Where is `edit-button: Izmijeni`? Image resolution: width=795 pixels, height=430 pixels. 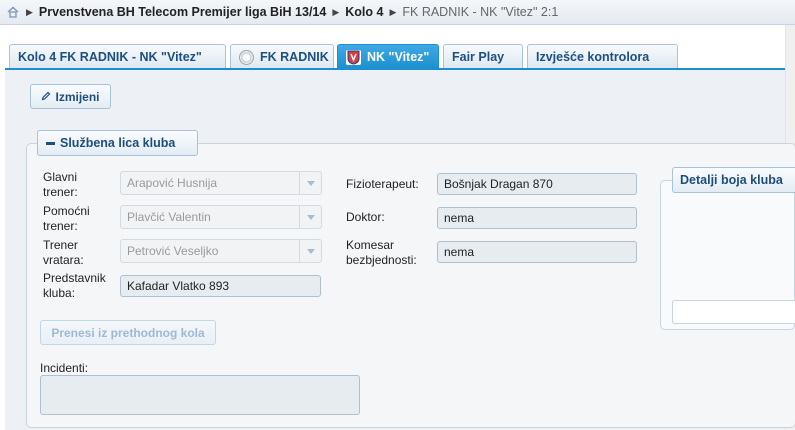
edit-button: Izmijeni is located at coordinates (70, 96).